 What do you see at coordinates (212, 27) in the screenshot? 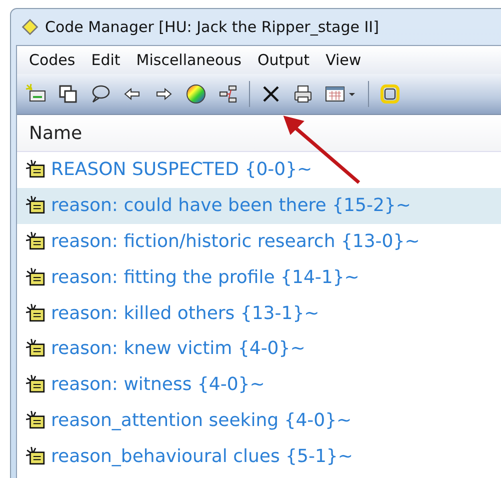
I see `window-title: Code Manager [HU: Jack the Ripper_stage II]` at bounding box center [212, 27].